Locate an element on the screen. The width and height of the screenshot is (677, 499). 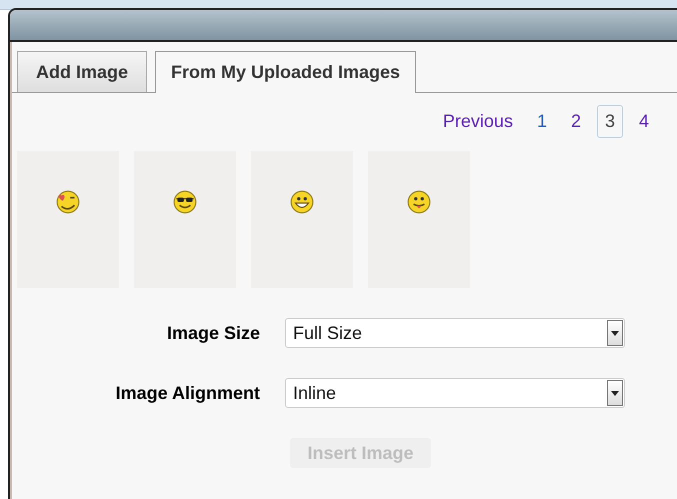
dropdown: Full Size is located at coordinates (455, 333).